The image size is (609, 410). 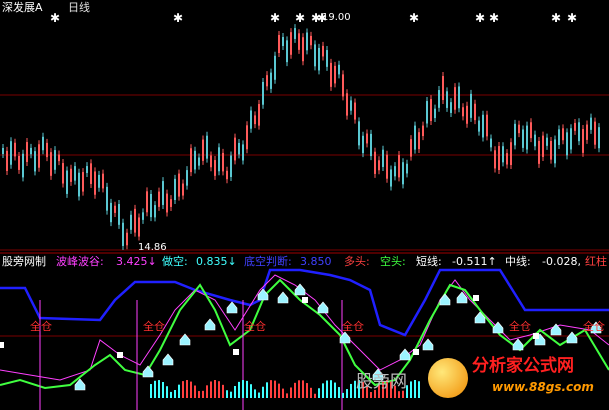 I want to click on stock-name: 深发展A, so click(x=22, y=7).